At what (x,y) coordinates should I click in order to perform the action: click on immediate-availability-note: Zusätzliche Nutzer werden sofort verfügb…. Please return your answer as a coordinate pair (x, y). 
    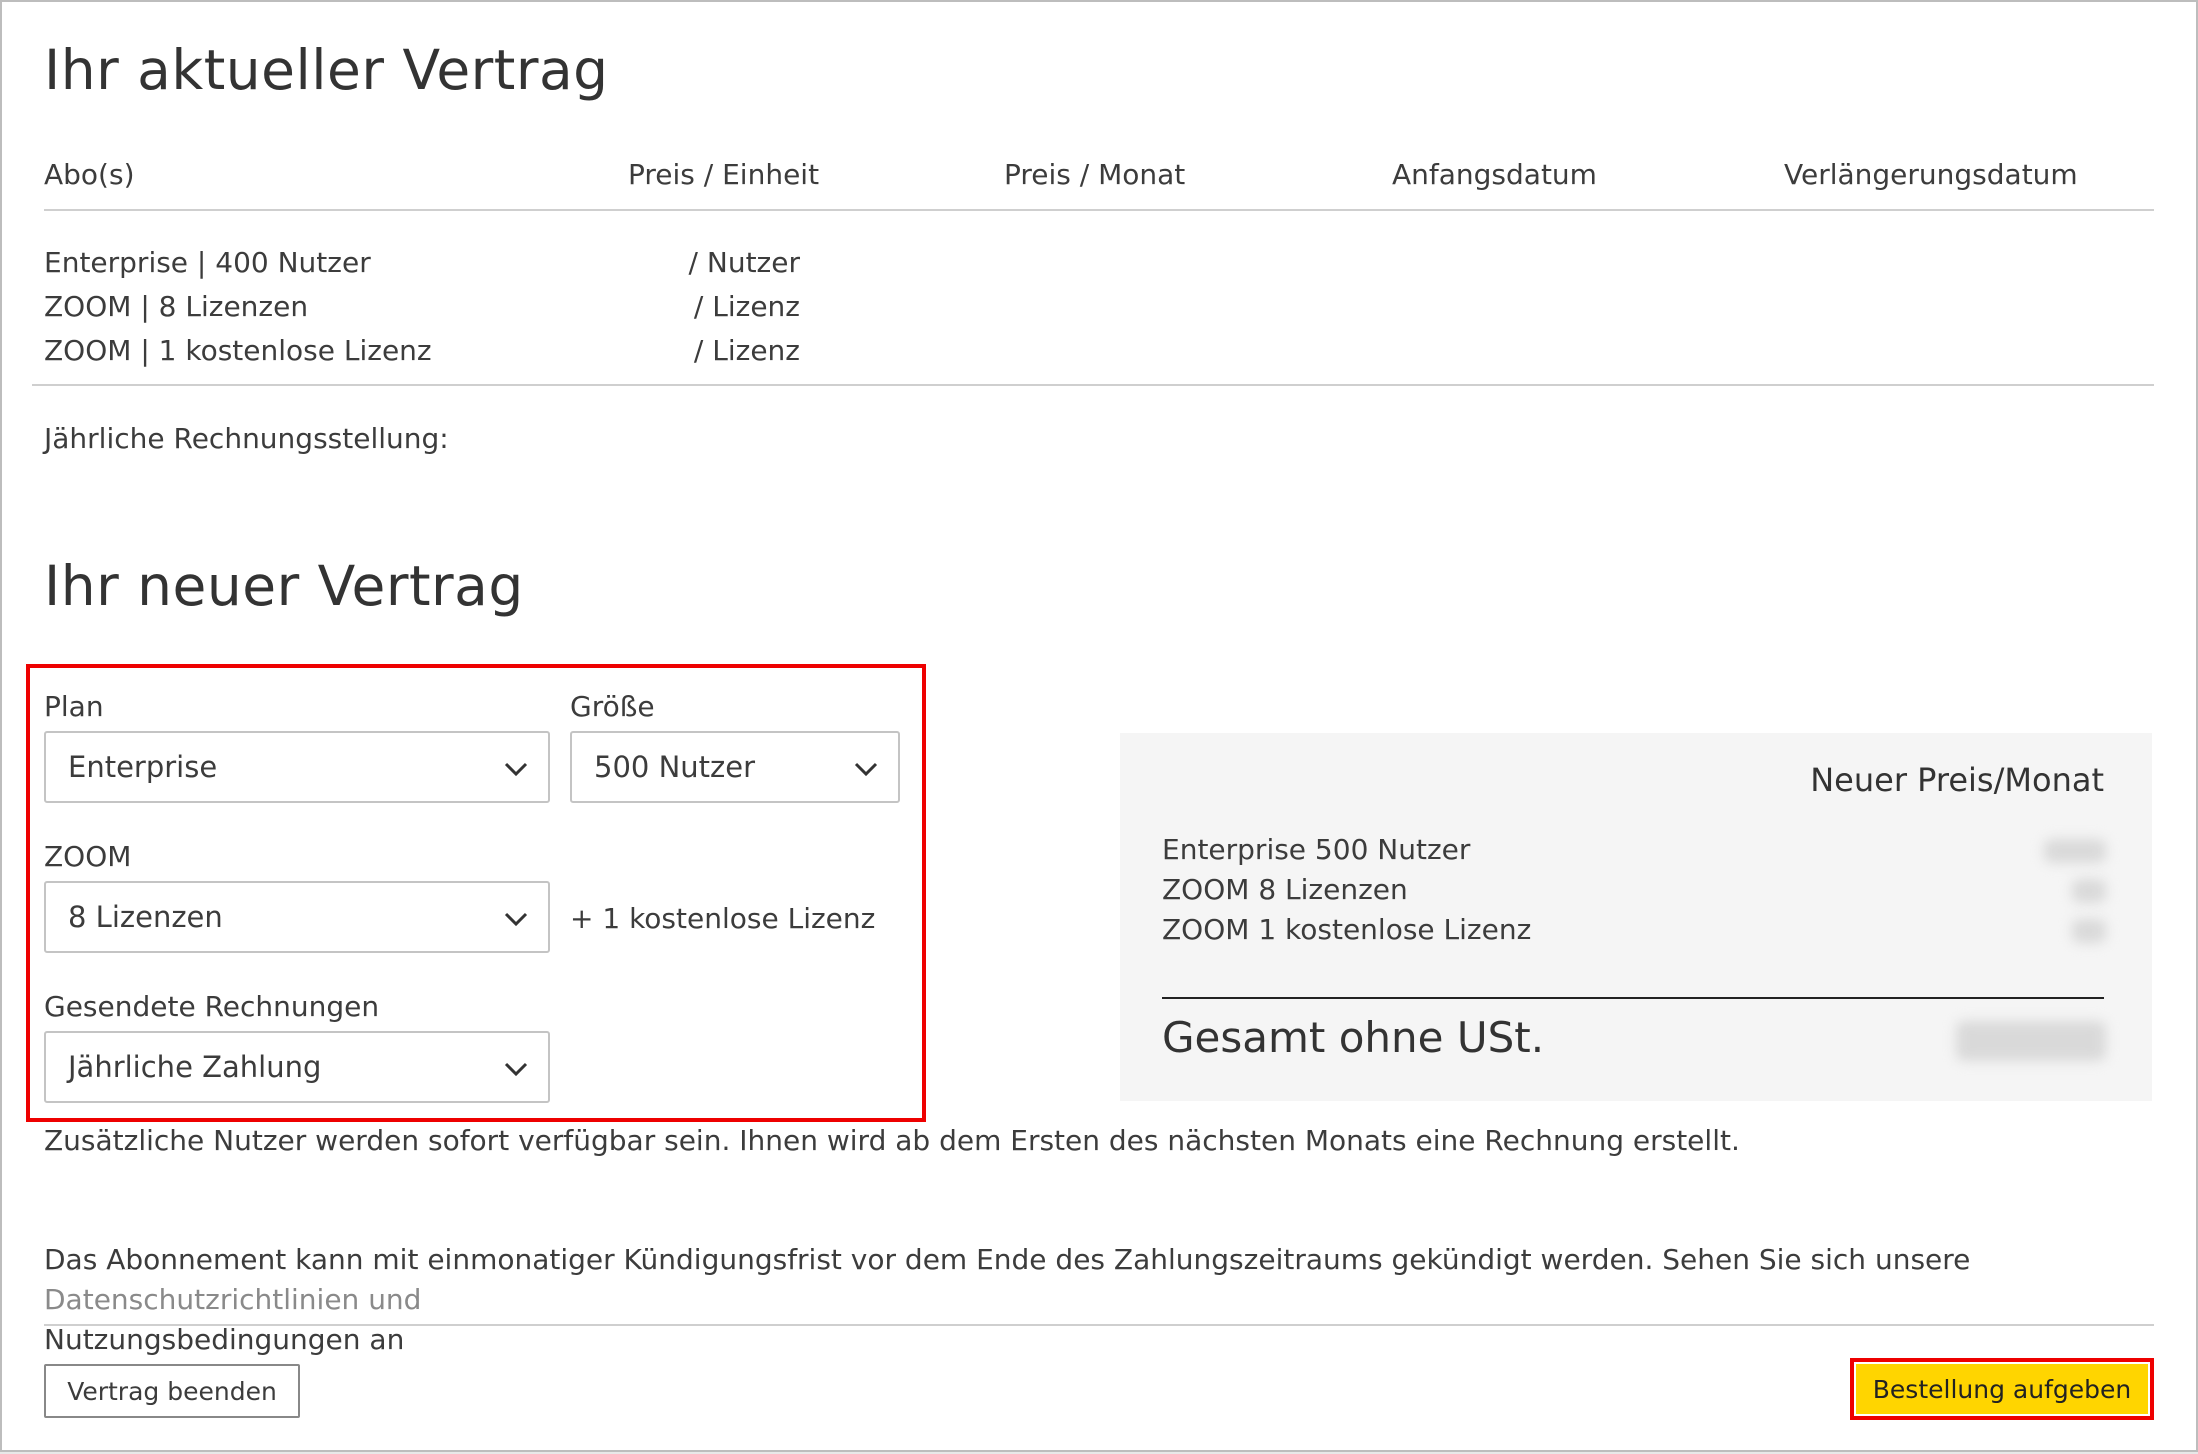
    Looking at the image, I should click on (892, 1140).